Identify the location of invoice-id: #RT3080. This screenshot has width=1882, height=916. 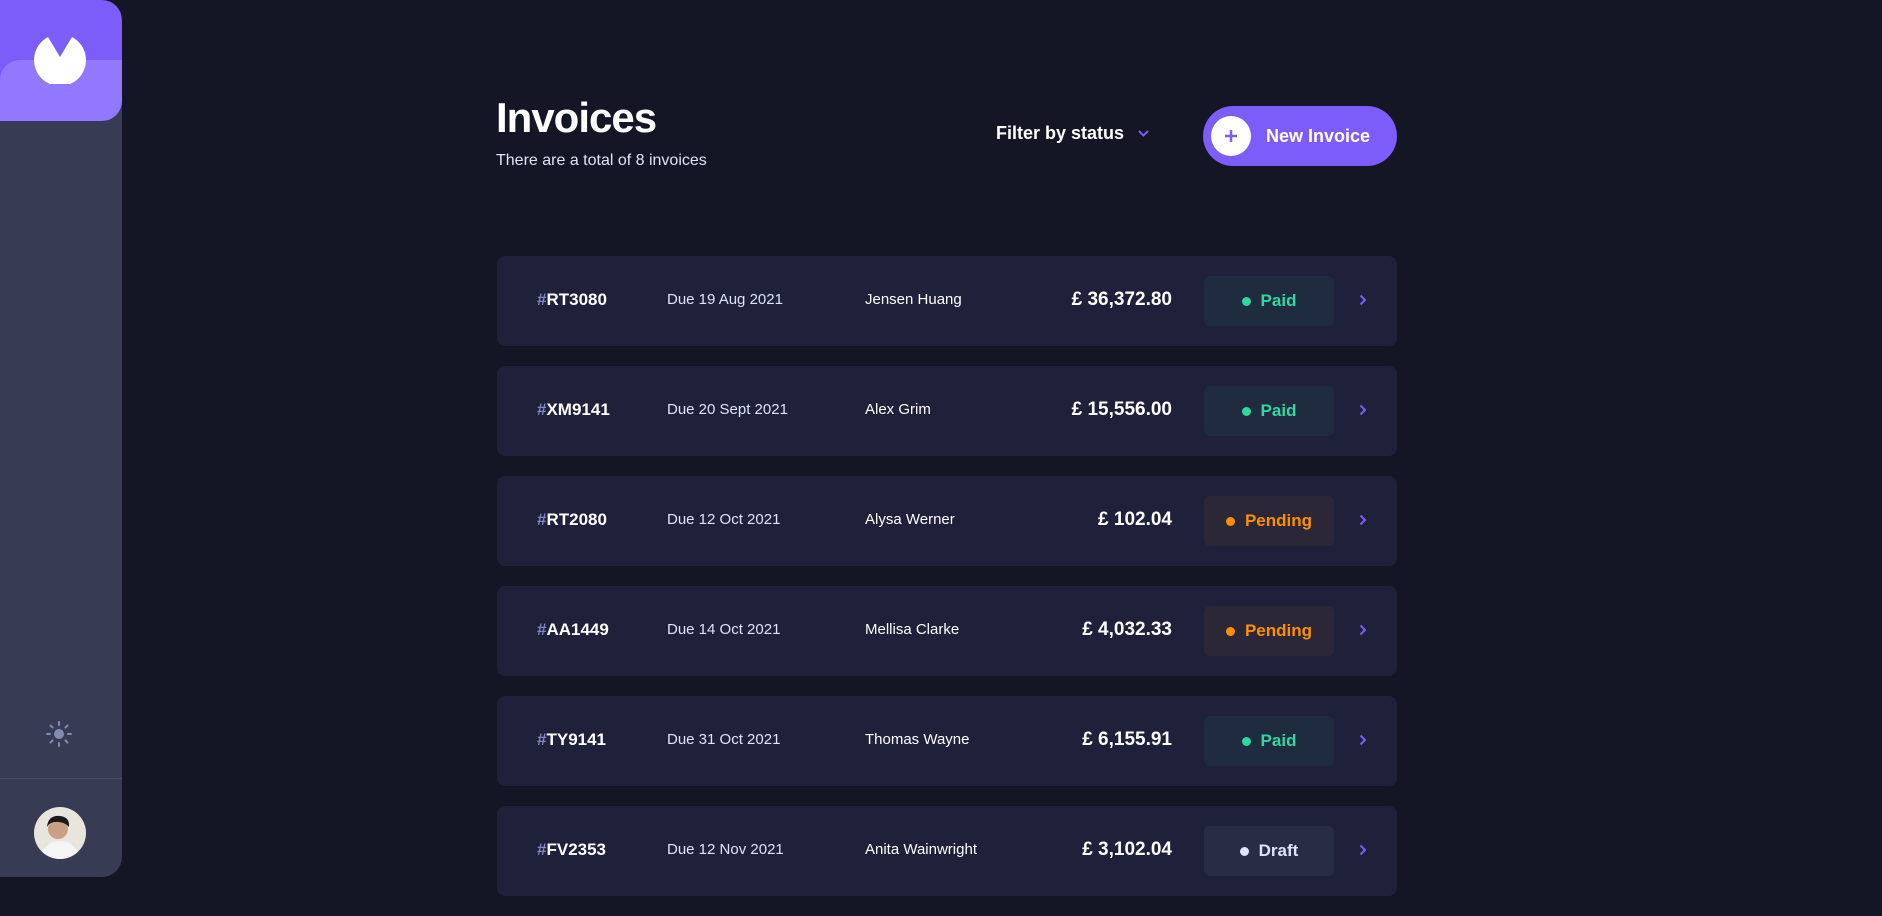
(572, 300).